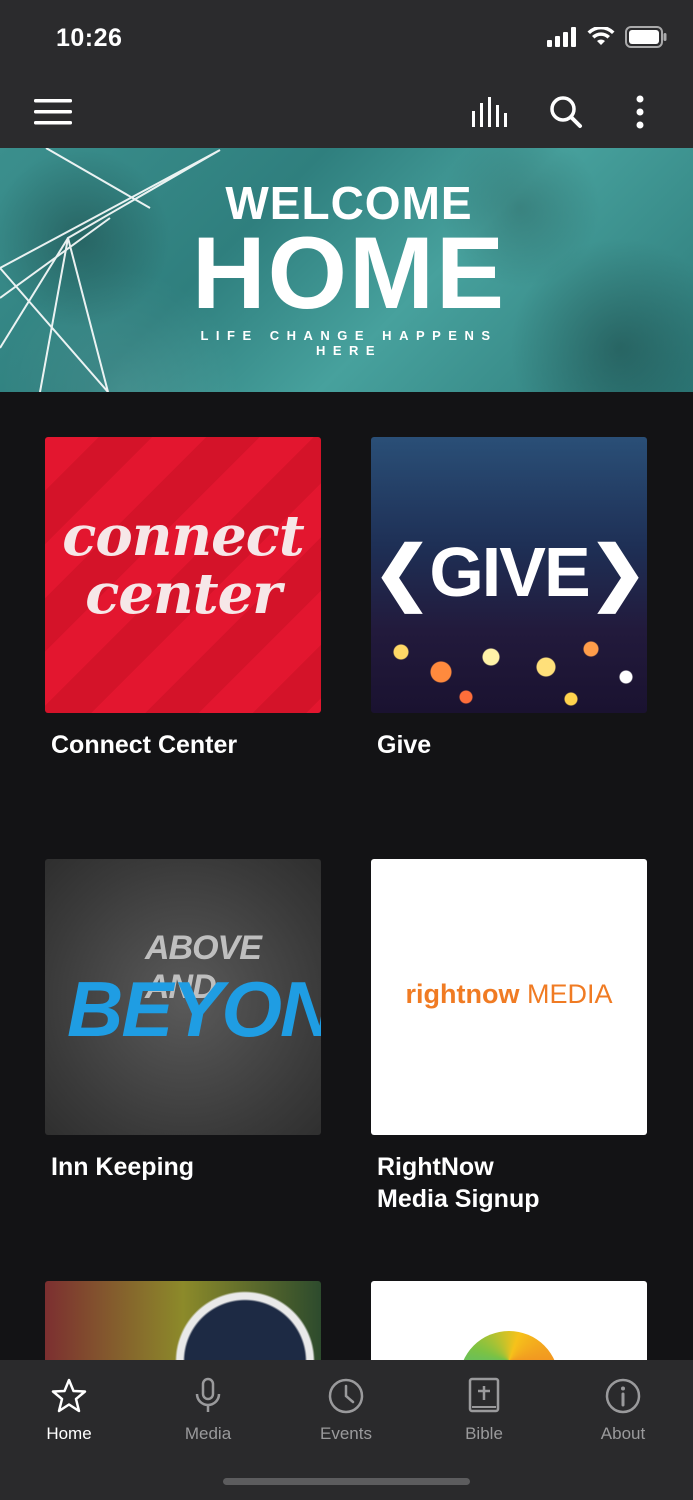 This screenshot has width=693, height=1500. I want to click on banner-home-text: HOME, so click(349, 273).